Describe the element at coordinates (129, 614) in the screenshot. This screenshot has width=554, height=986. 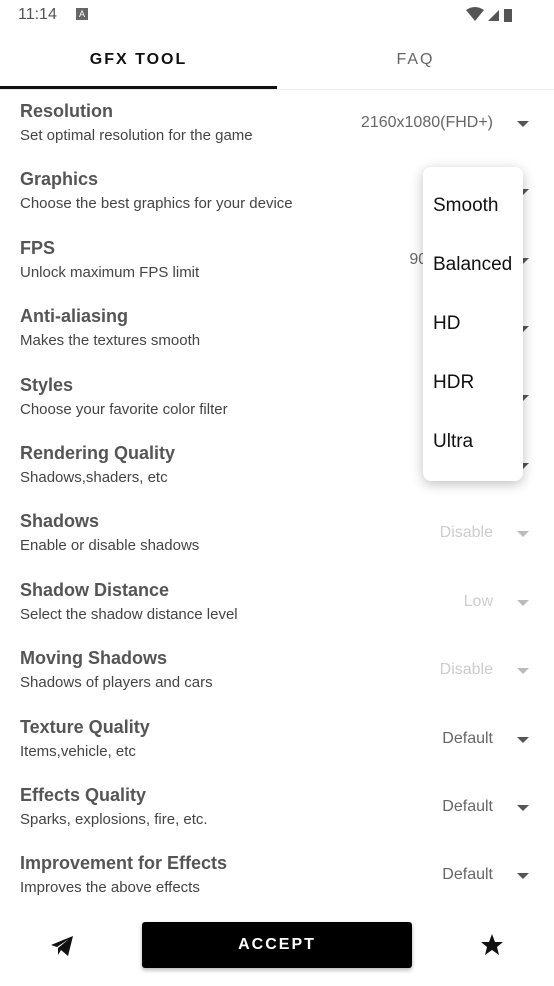
I see `setting-subtitle: Select the shadow distance level` at that location.